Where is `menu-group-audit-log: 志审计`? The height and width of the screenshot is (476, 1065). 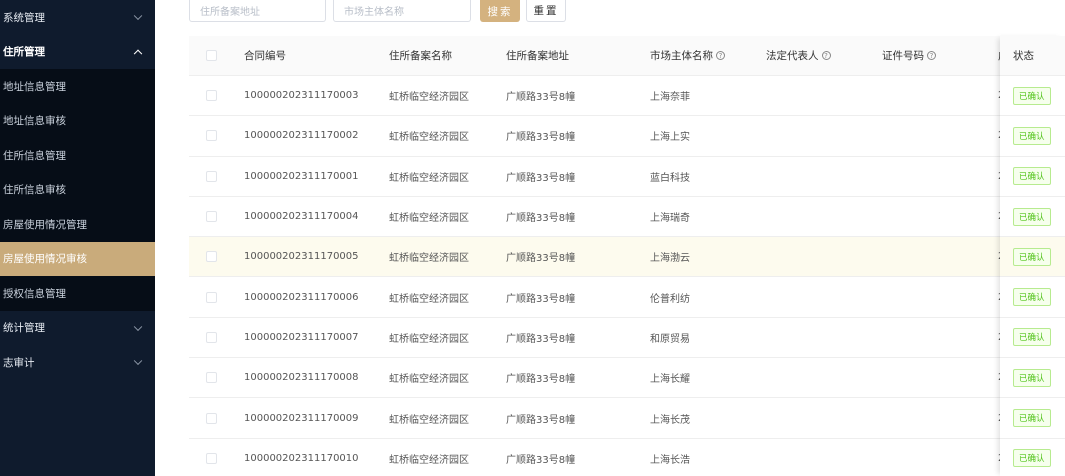
menu-group-audit-log: 志审计 is located at coordinates (77, 362).